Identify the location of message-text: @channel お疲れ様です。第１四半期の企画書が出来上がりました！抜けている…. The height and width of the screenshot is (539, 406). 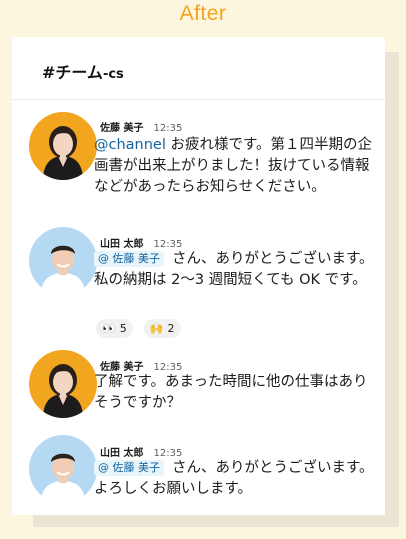
(236, 166).